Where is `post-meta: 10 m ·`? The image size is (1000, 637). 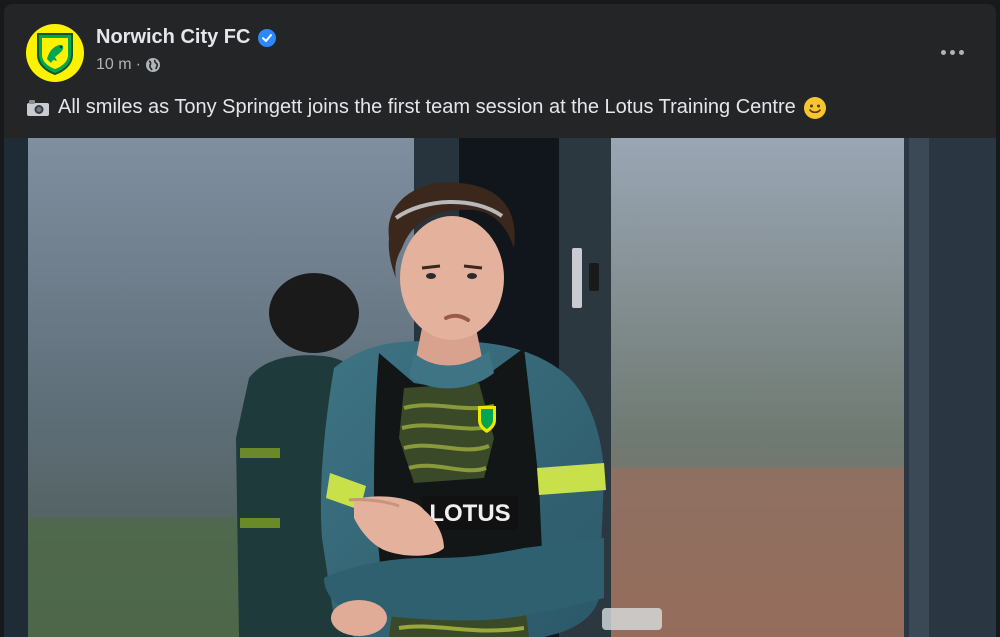
post-meta: 10 m · is located at coordinates (128, 65).